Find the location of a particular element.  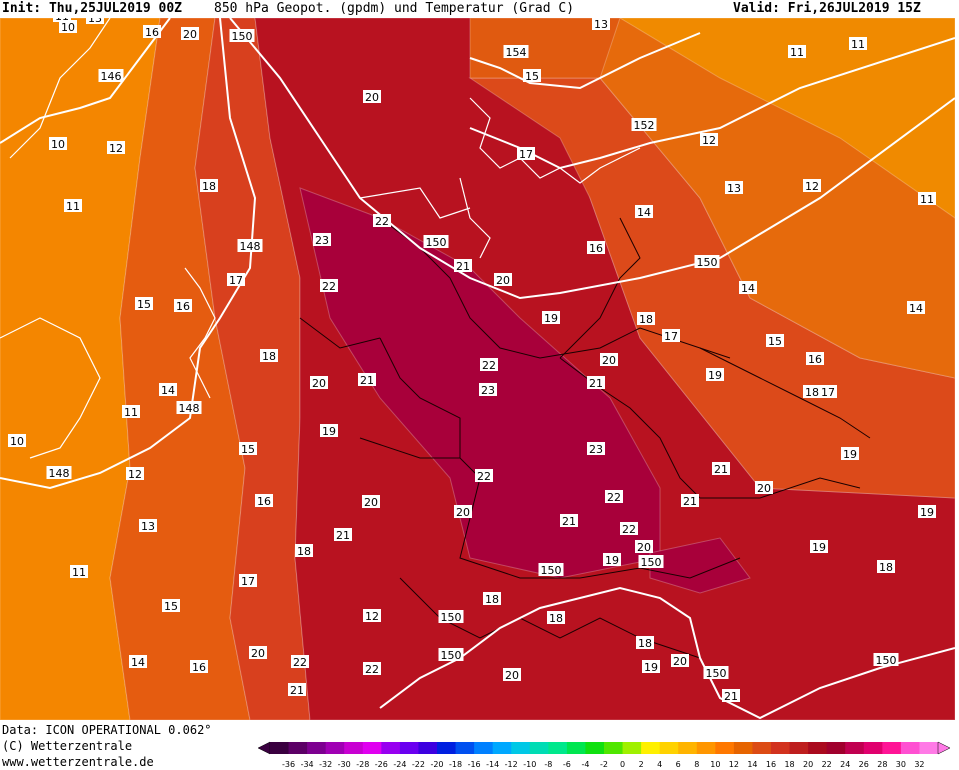

label-text: 18 is located at coordinates (556, 618).